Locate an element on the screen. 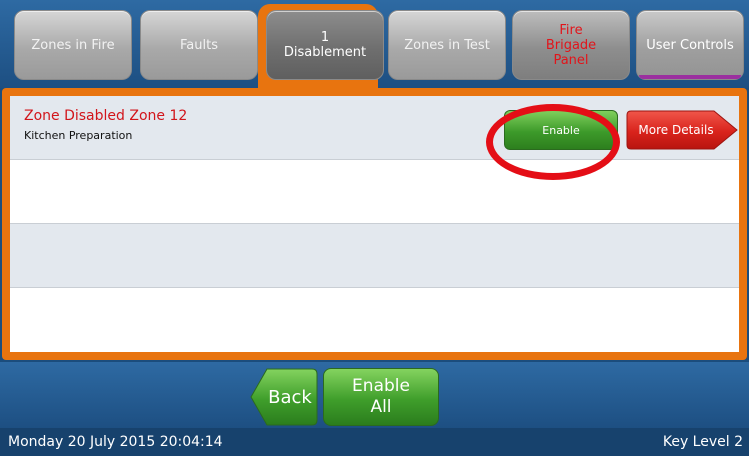  tab-fire-brigade-panel: Fire Brigade Panel is located at coordinates (571, 45).